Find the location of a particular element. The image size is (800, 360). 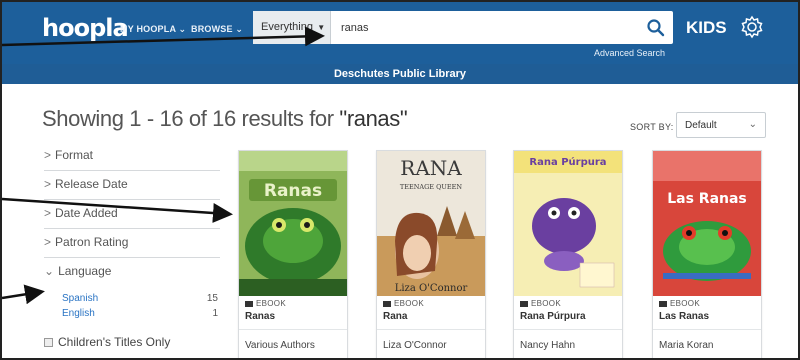

cover-author: Liza O'Connor is located at coordinates (431, 288).